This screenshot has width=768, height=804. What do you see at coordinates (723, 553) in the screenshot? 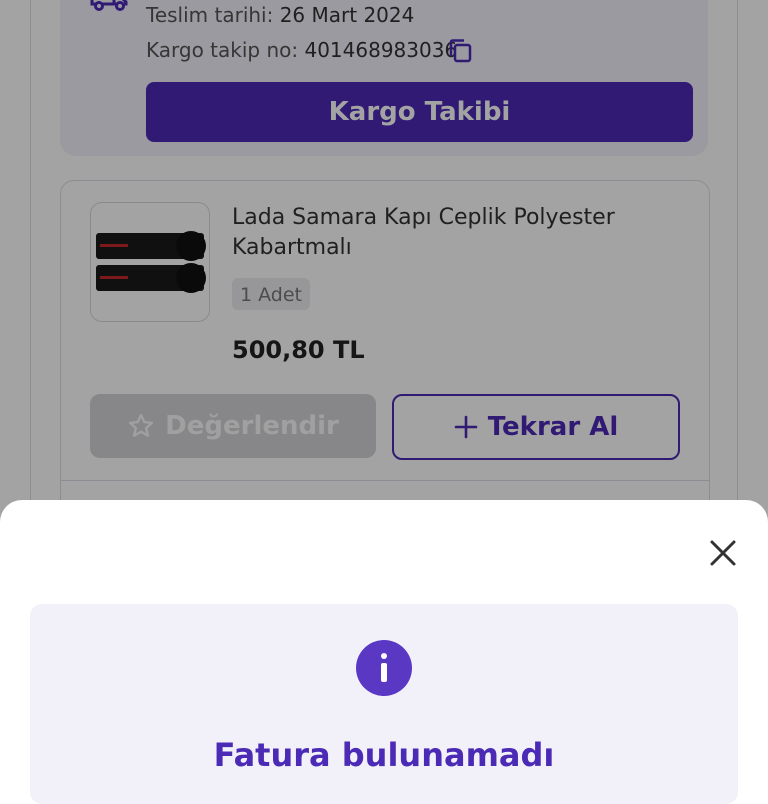
I see `close-icon` at bounding box center [723, 553].